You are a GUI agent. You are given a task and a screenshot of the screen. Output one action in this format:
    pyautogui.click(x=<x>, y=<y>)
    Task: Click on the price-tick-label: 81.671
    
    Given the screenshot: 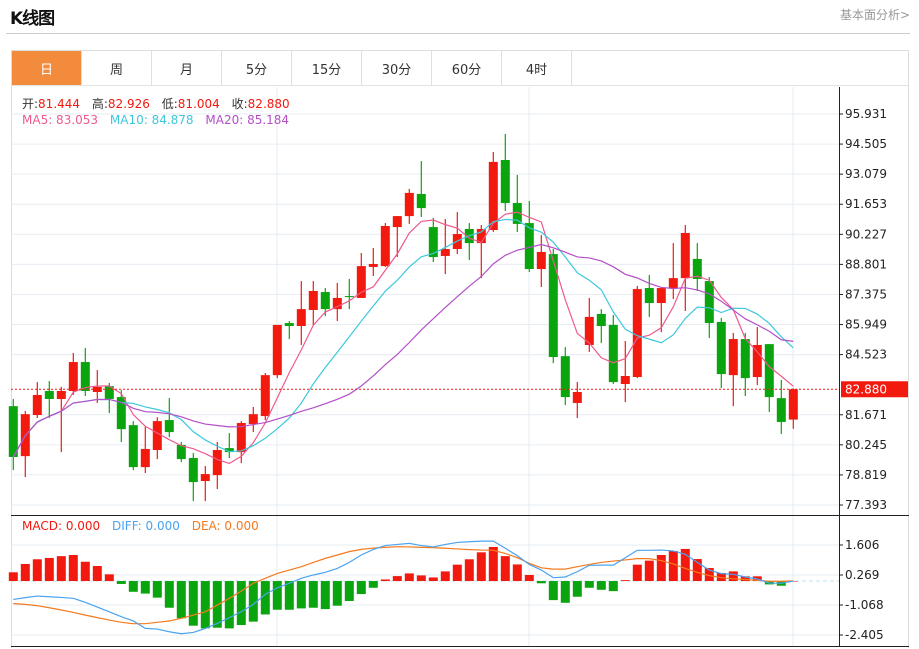 What is the action you would take?
    pyautogui.click(x=866, y=415)
    